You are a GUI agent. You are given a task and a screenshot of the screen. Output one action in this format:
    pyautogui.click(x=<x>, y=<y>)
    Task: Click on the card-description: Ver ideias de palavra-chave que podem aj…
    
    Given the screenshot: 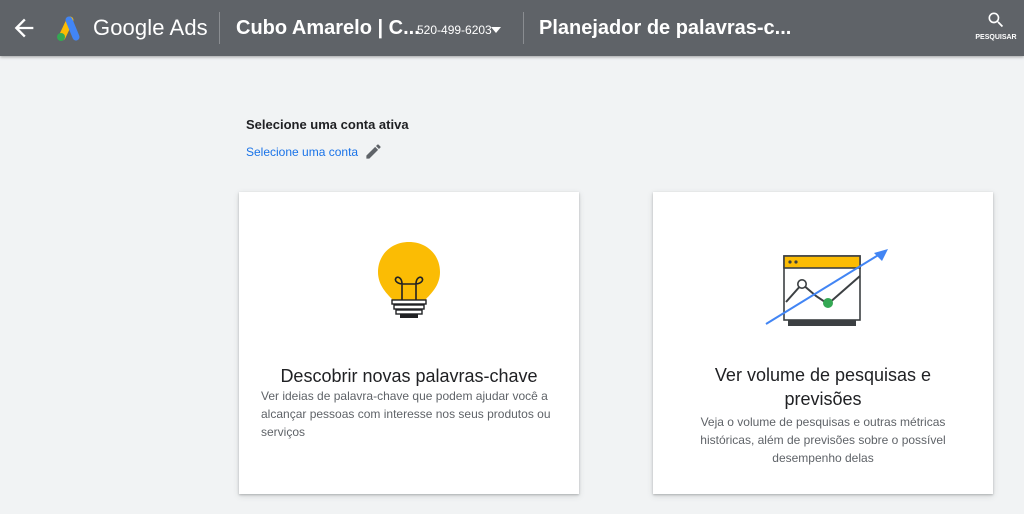 What is the action you would take?
    pyautogui.click(x=406, y=414)
    